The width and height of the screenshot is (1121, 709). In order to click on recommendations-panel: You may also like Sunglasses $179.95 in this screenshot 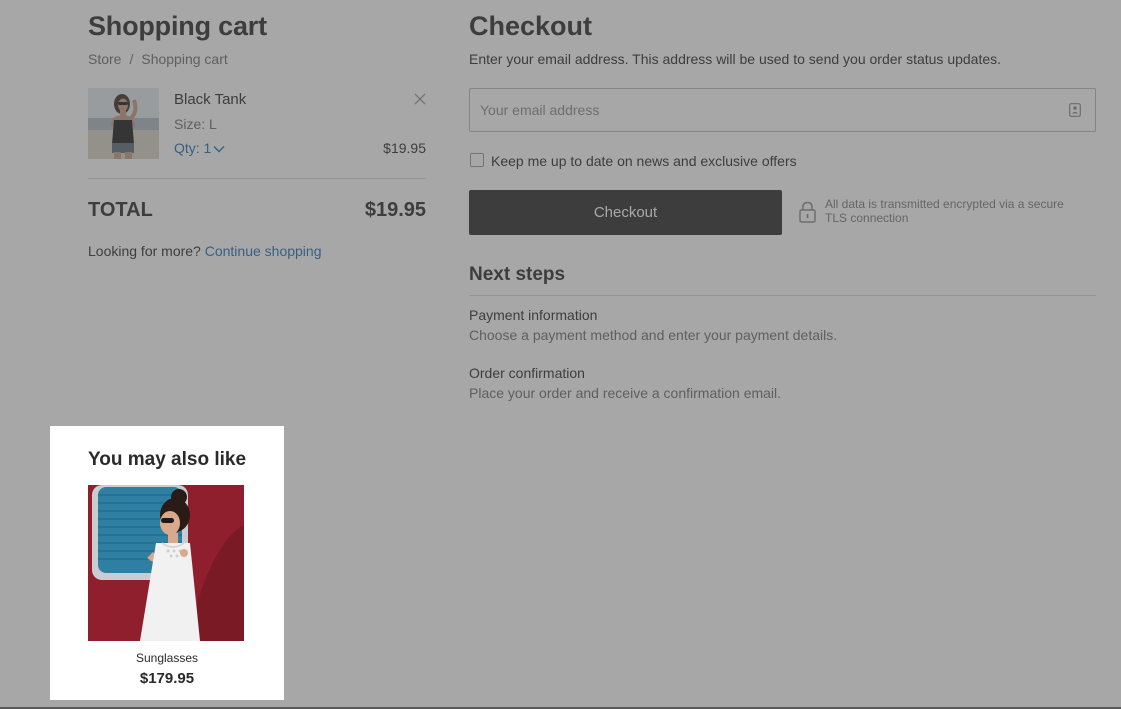, I will do `click(167, 563)`.